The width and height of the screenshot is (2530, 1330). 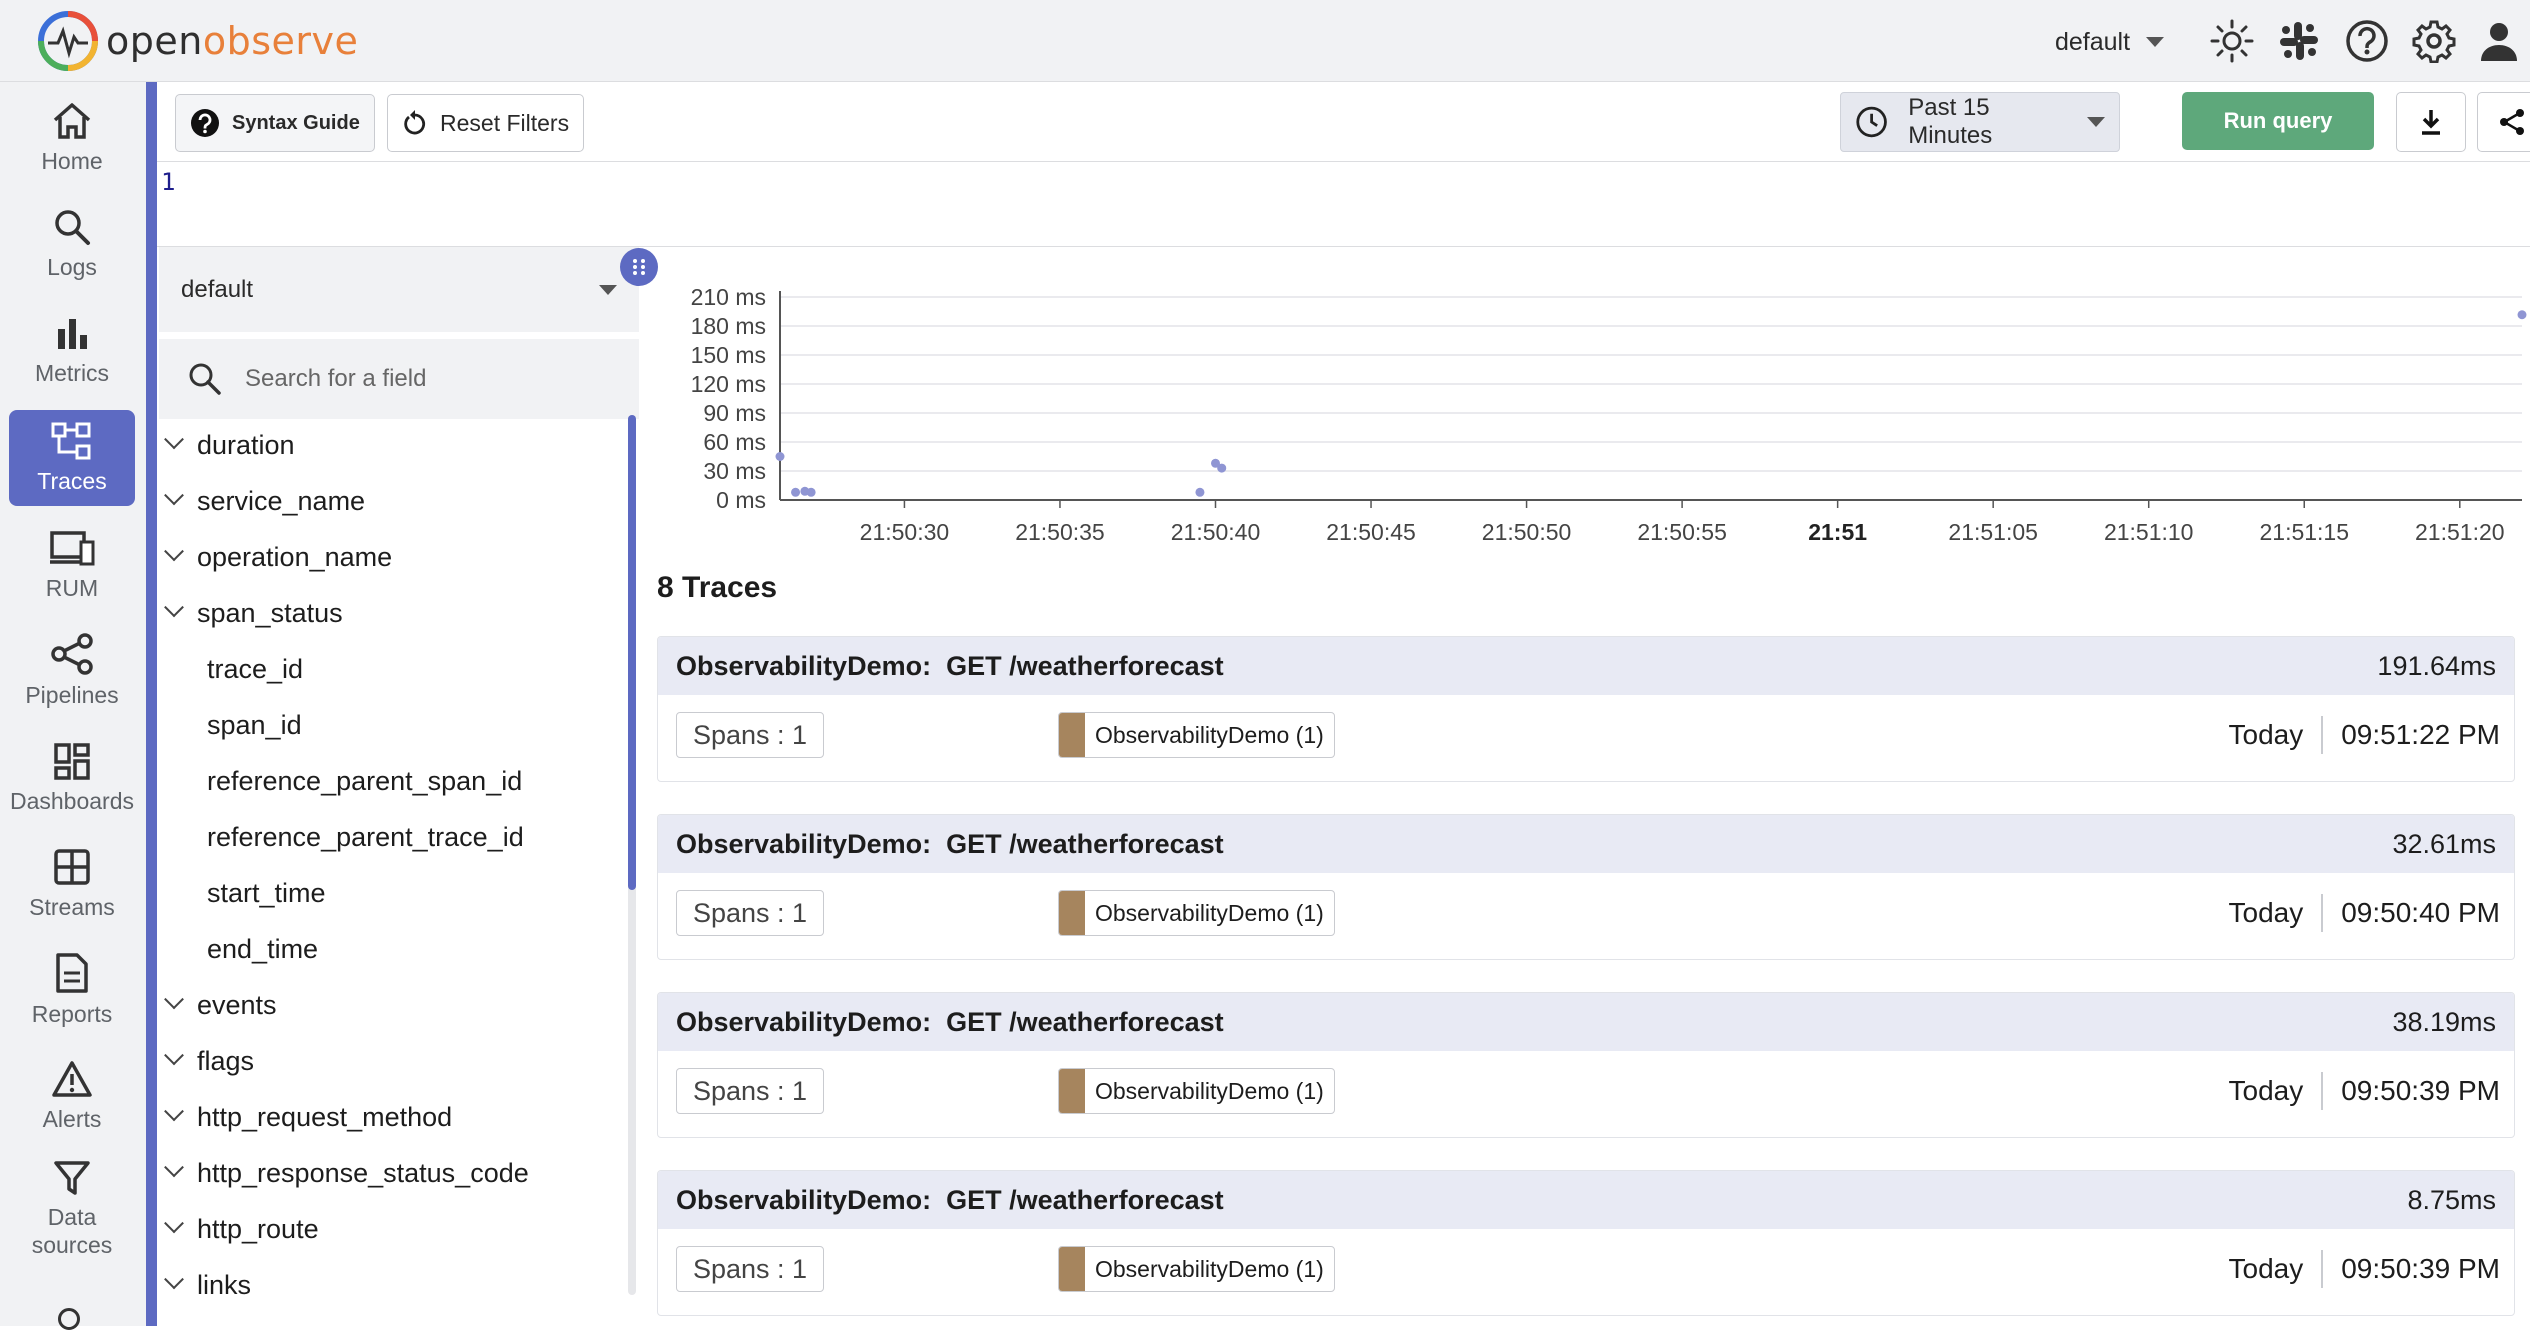 What do you see at coordinates (2434, 41) in the screenshot?
I see `settings-gear-icon` at bounding box center [2434, 41].